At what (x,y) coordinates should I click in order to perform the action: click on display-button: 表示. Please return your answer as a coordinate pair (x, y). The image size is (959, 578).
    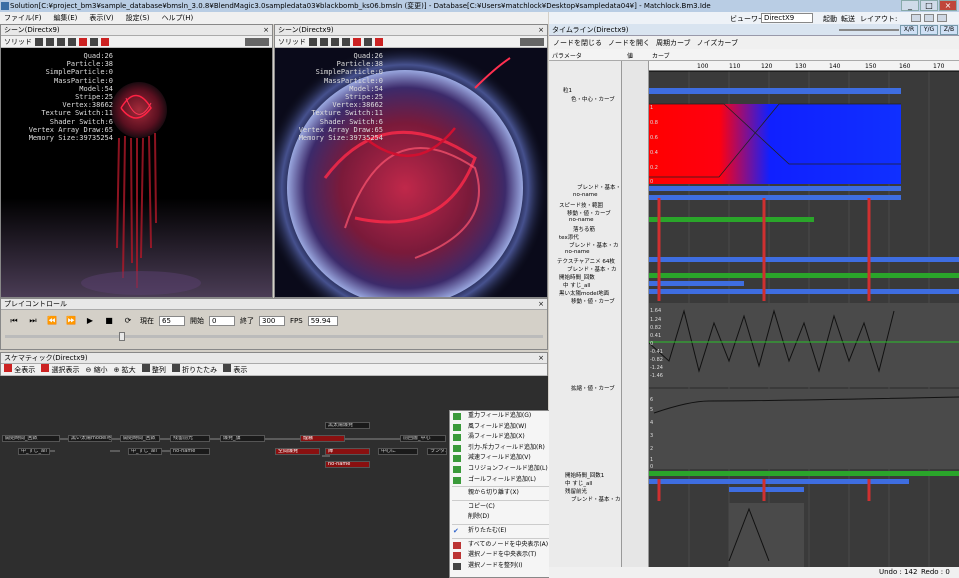
    Looking at the image, I should click on (235, 369).